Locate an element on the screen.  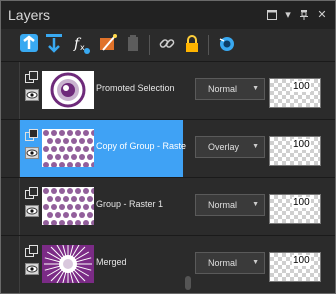
scrollbar-thumb is located at coordinates (188, 283).